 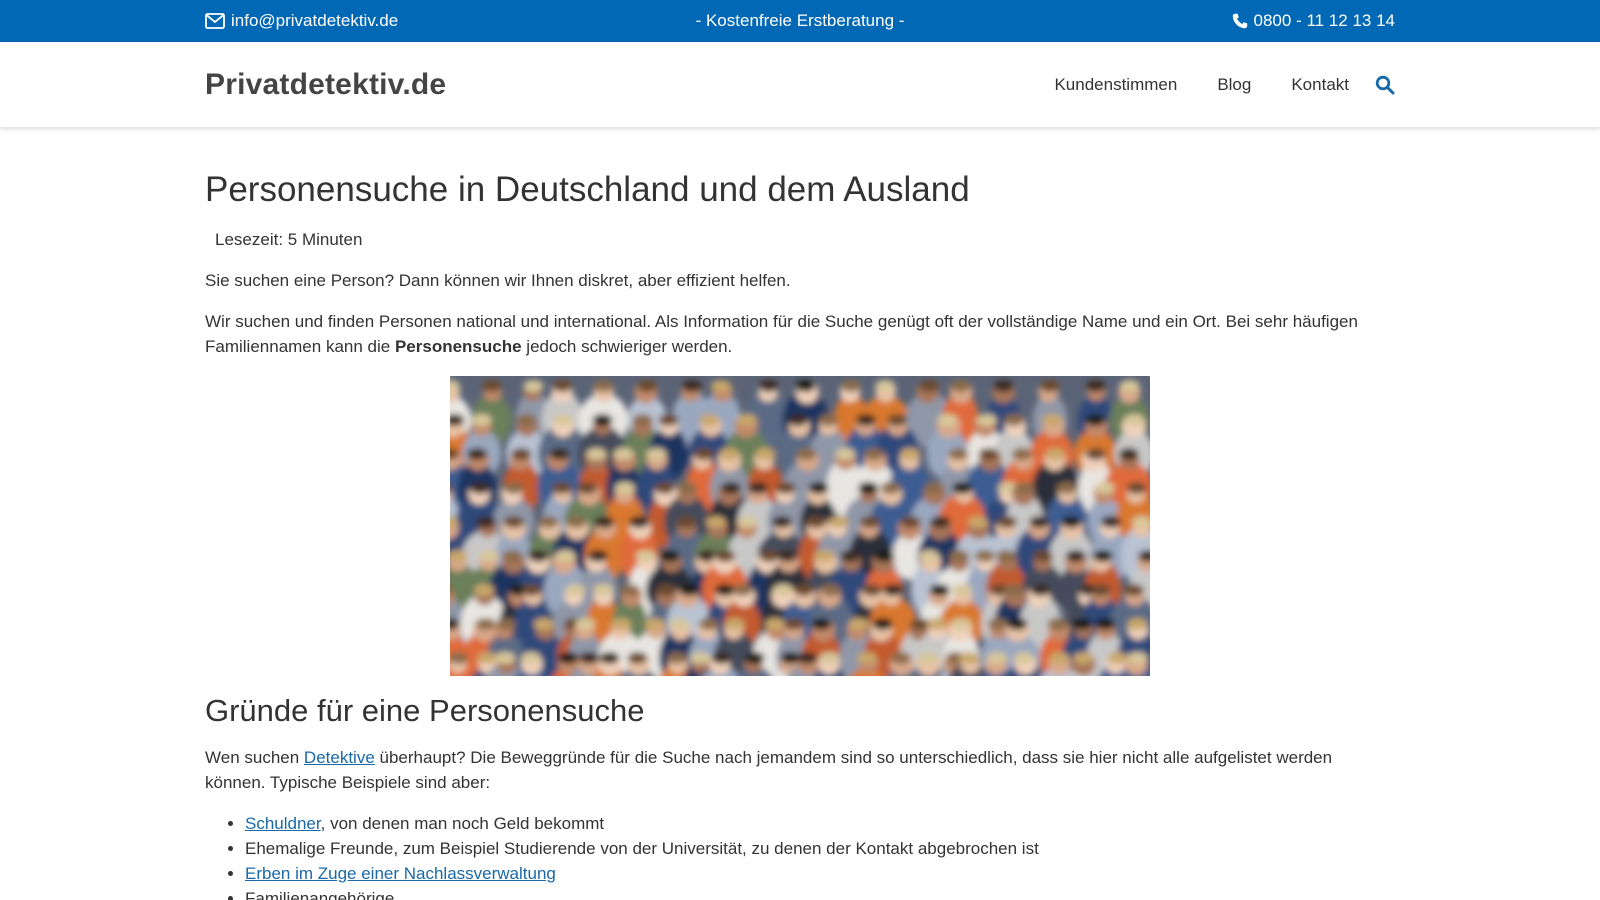 I want to click on phone-link: 0800 - 11 12 13 14, so click(x=1313, y=21).